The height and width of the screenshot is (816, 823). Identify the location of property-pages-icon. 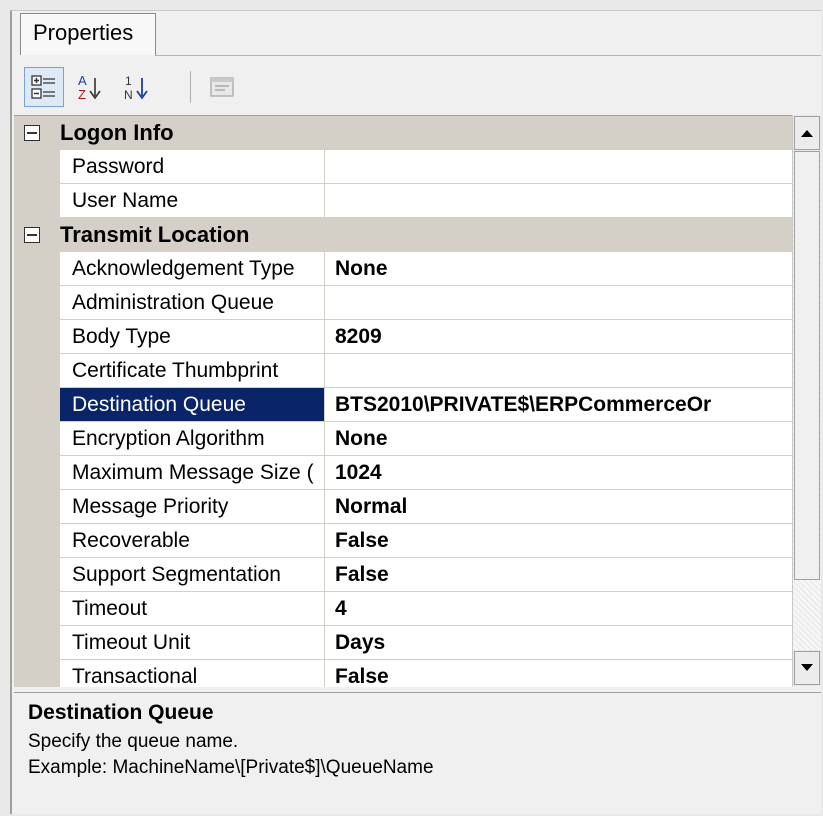
(222, 87).